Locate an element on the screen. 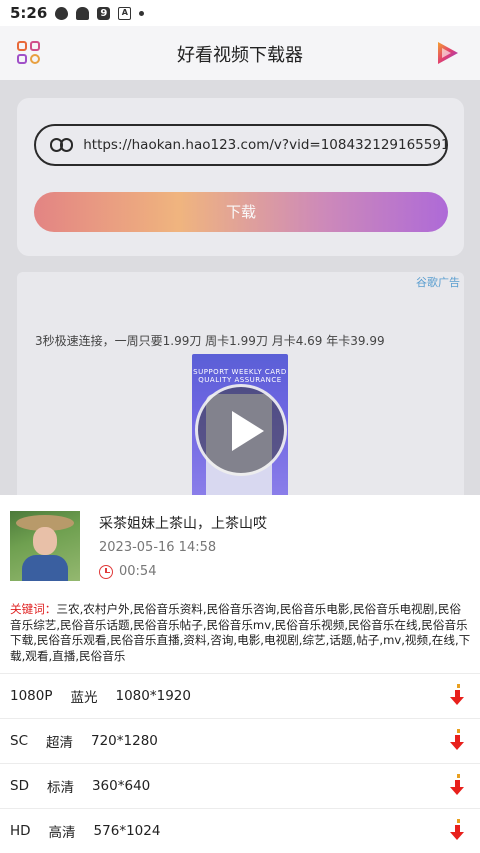  ad-banner-text: SUPPORT WEEKLY CARD QUALITY ASSURANCE is located at coordinates (240, 376).